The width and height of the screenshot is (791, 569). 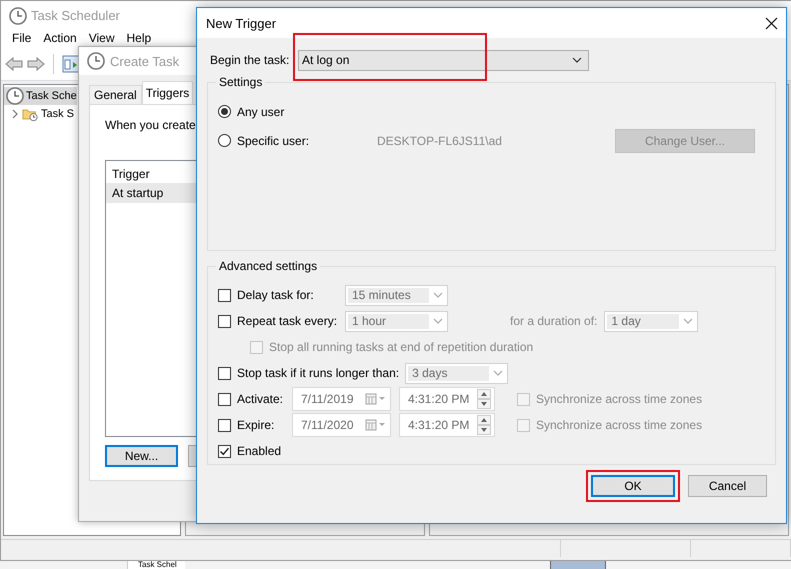 I want to click on group-title: Advanced settings, so click(x=268, y=266).